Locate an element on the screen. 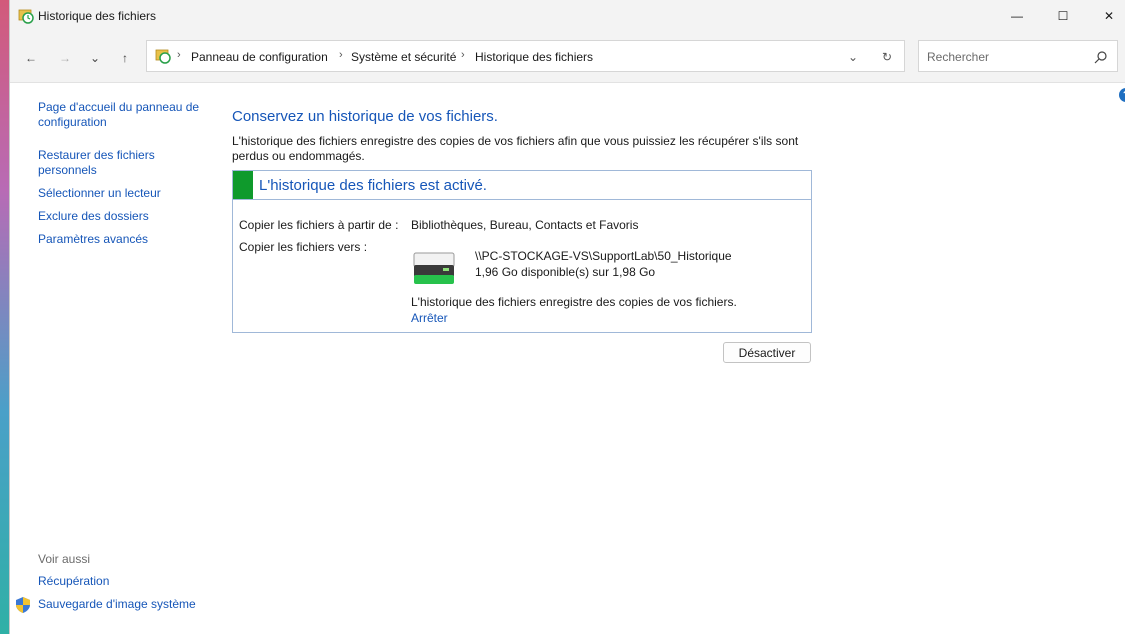 The width and height of the screenshot is (1125, 634). refresh-button: ↻ is located at coordinates (887, 57).